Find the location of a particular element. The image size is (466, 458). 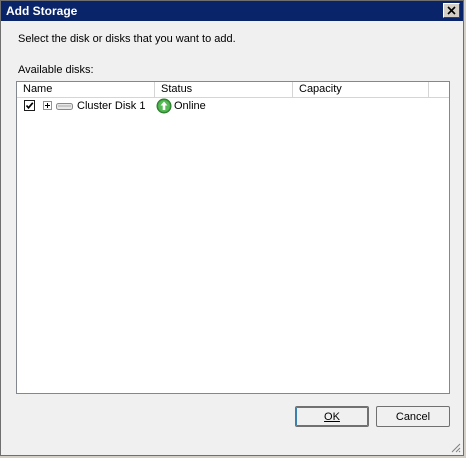

table-row: Cluster Disk 1 Online is located at coordinates (233, 107).